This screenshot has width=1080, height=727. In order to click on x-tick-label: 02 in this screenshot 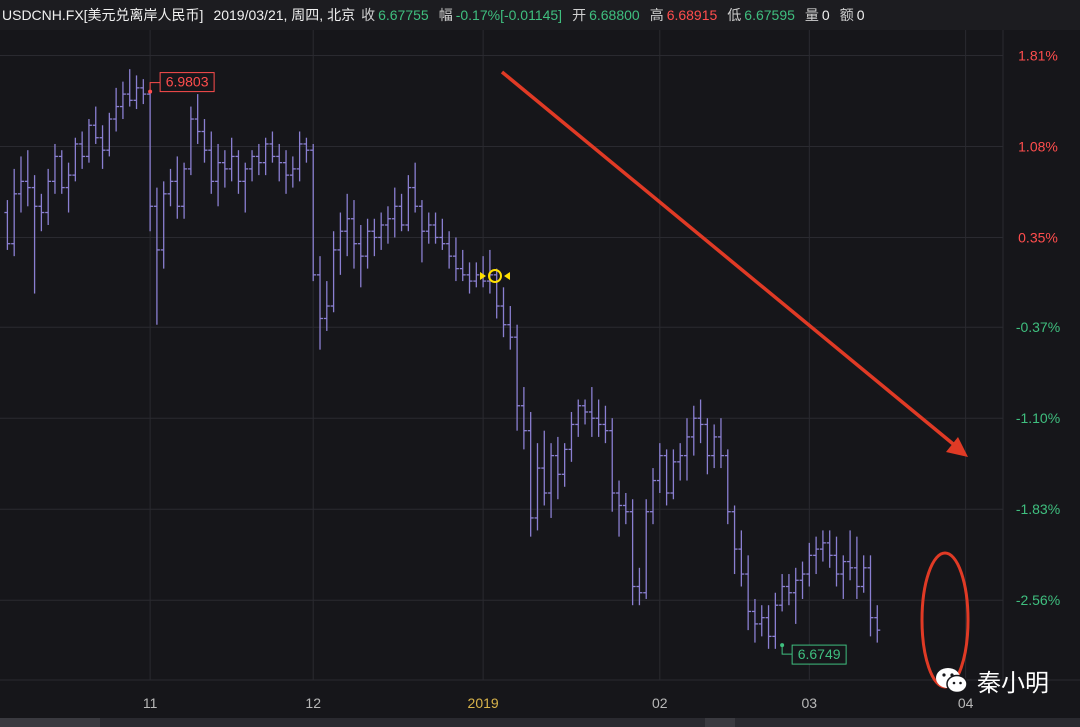, I will do `click(660, 703)`.